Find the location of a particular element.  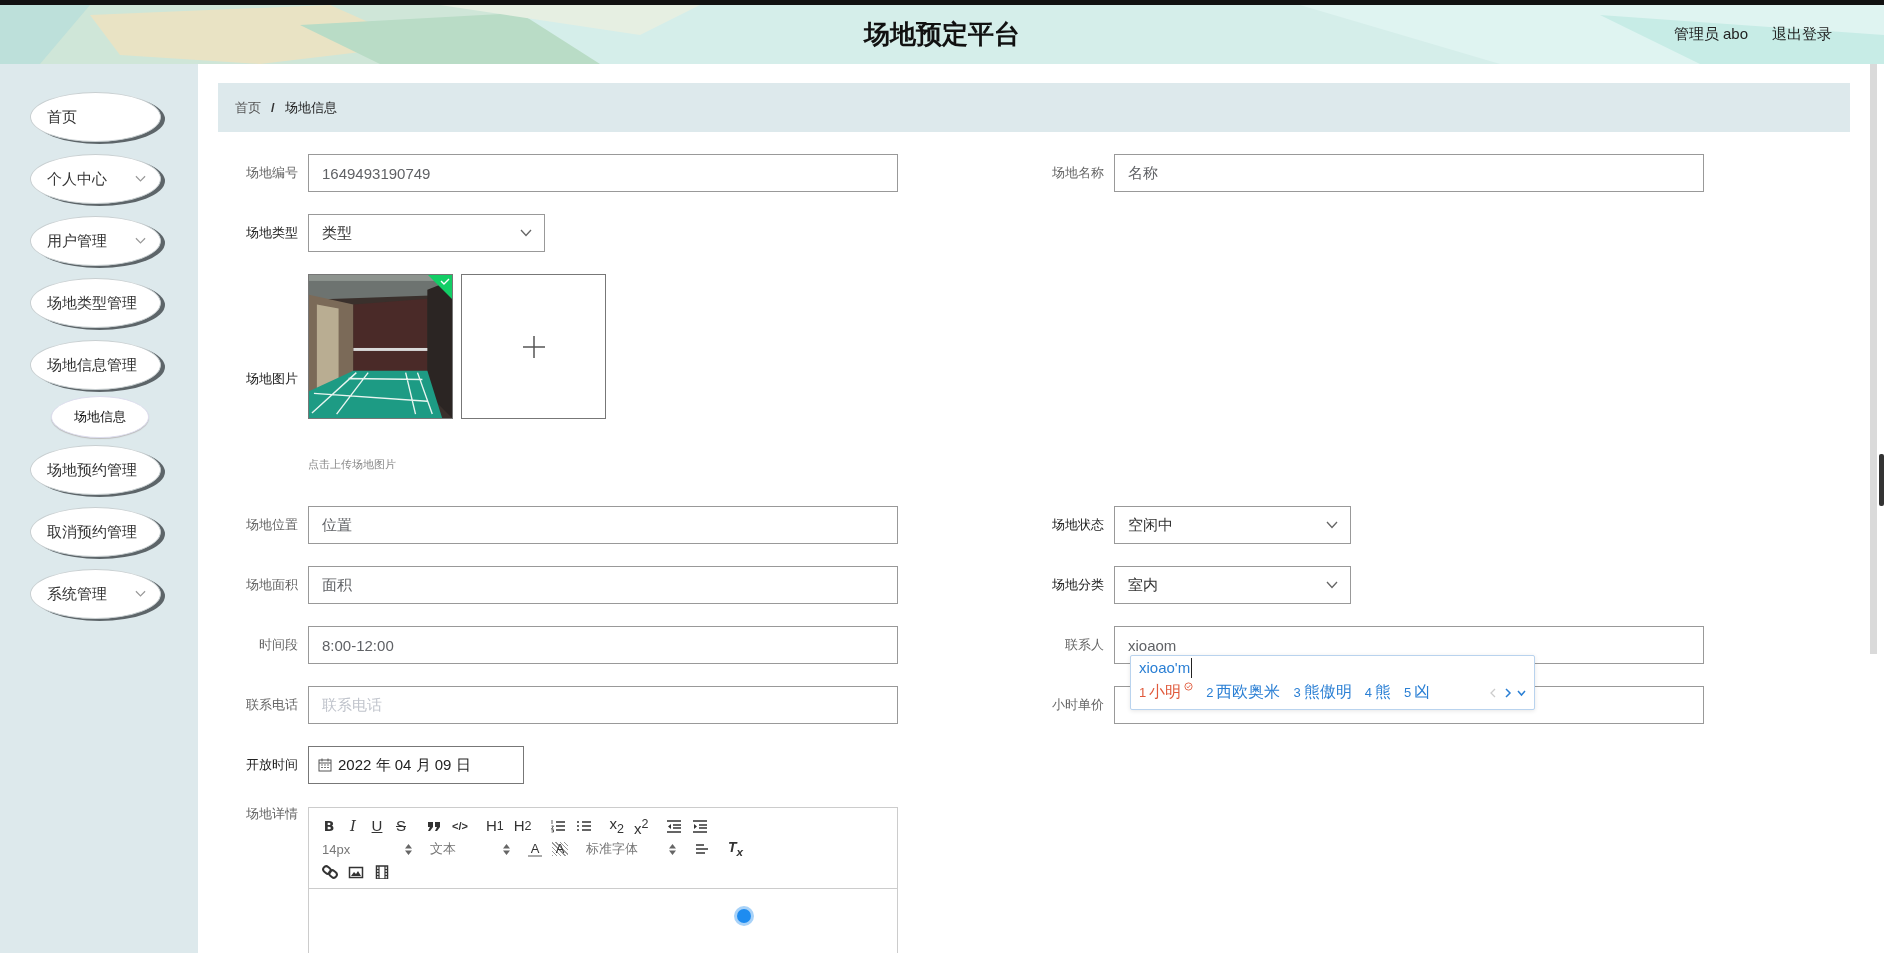

nav-item: 用户管理 is located at coordinates (95, 241).